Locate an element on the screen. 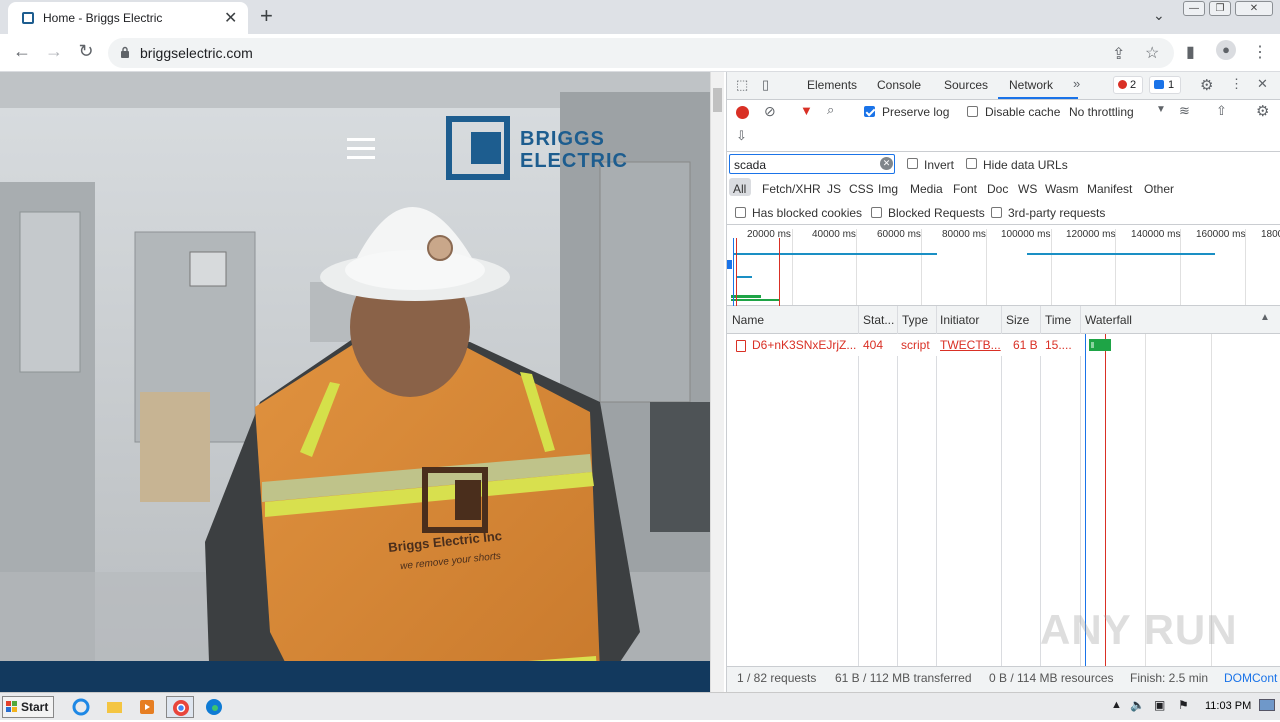 The image size is (1280, 722). column-header-name: Name is located at coordinates (748, 320).